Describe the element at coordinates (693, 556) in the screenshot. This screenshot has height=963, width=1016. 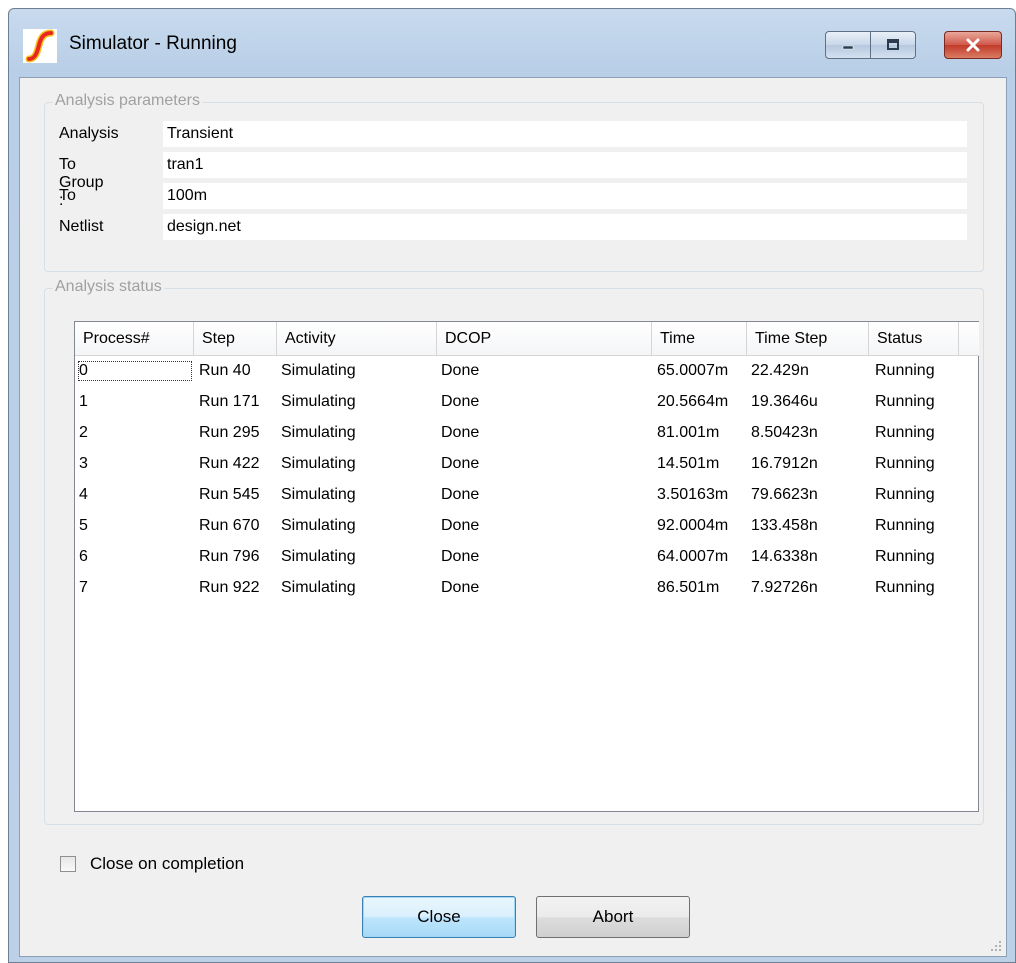
I see `table-cell: 64.0007m` at that location.